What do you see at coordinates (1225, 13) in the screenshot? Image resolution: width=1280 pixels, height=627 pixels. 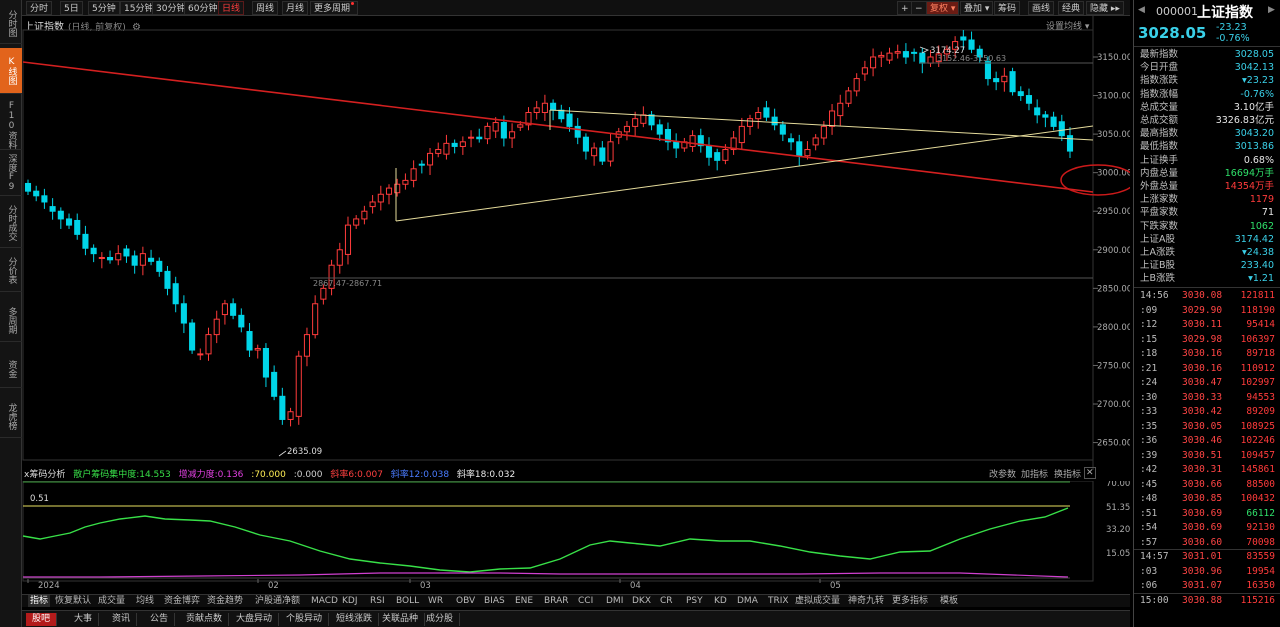 I see `stock-name: 上证指数` at bounding box center [1225, 13].